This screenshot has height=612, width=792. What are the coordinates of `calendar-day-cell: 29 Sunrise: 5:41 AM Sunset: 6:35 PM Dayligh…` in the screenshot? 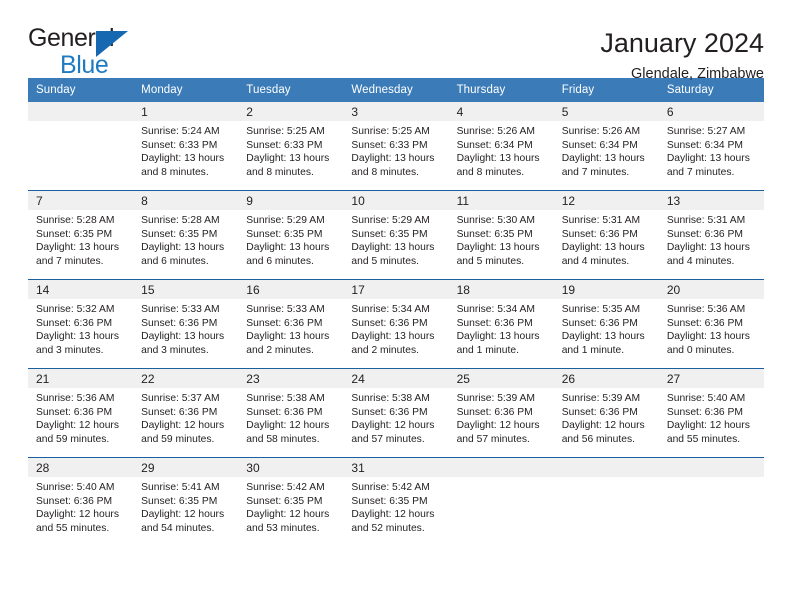 It's located at (186, 501).